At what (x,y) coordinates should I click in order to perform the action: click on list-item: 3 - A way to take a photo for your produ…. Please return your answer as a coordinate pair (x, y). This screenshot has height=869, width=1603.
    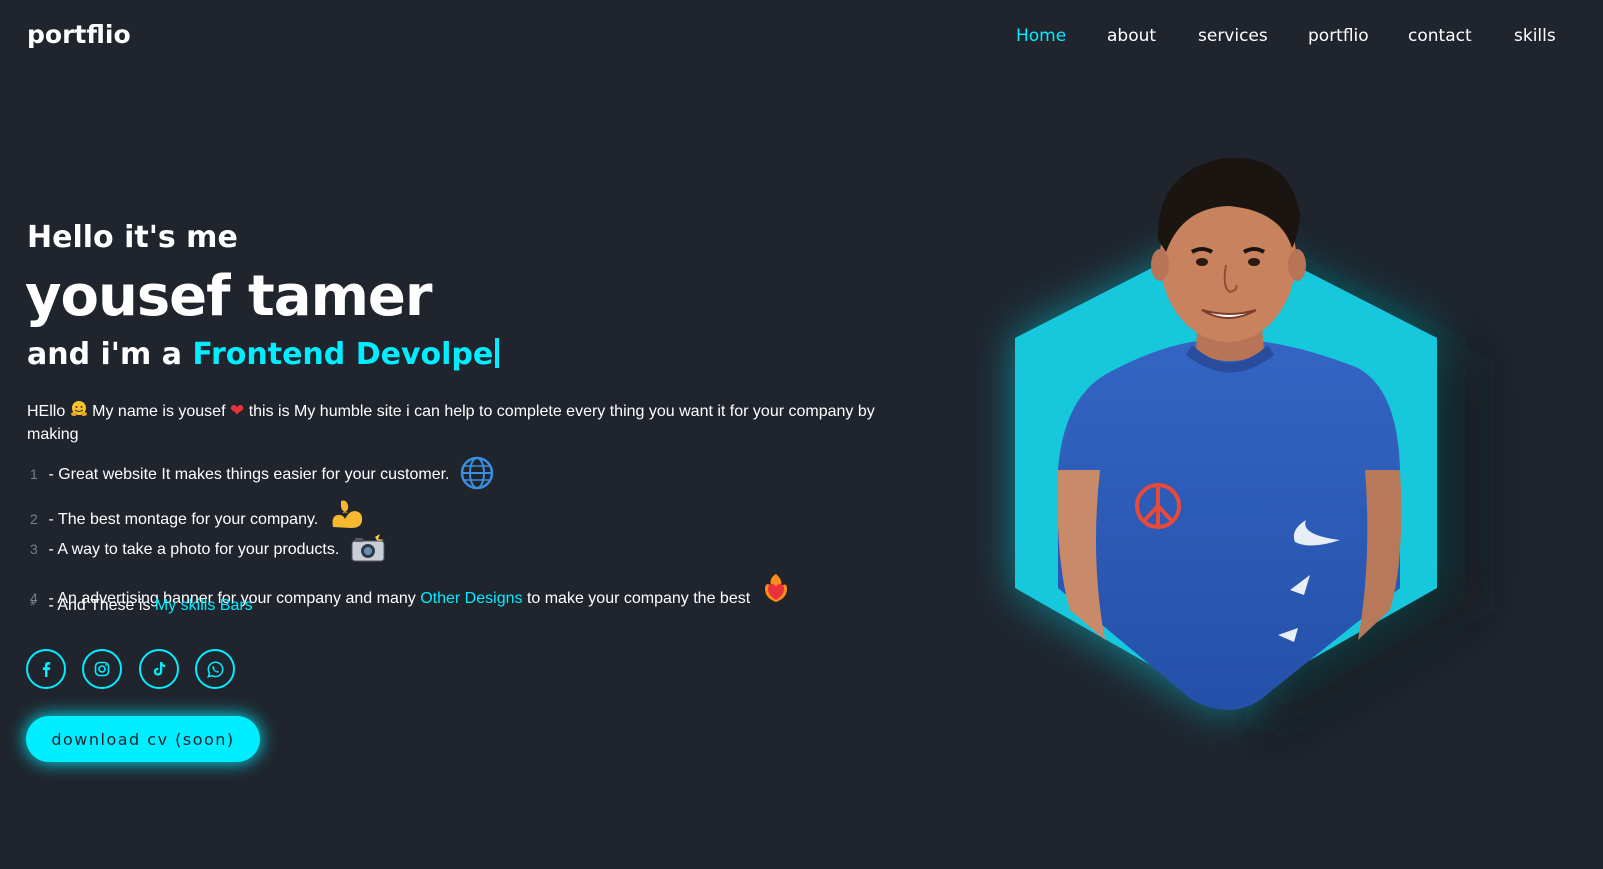
    Looking at the image, I should click on (208, 547).